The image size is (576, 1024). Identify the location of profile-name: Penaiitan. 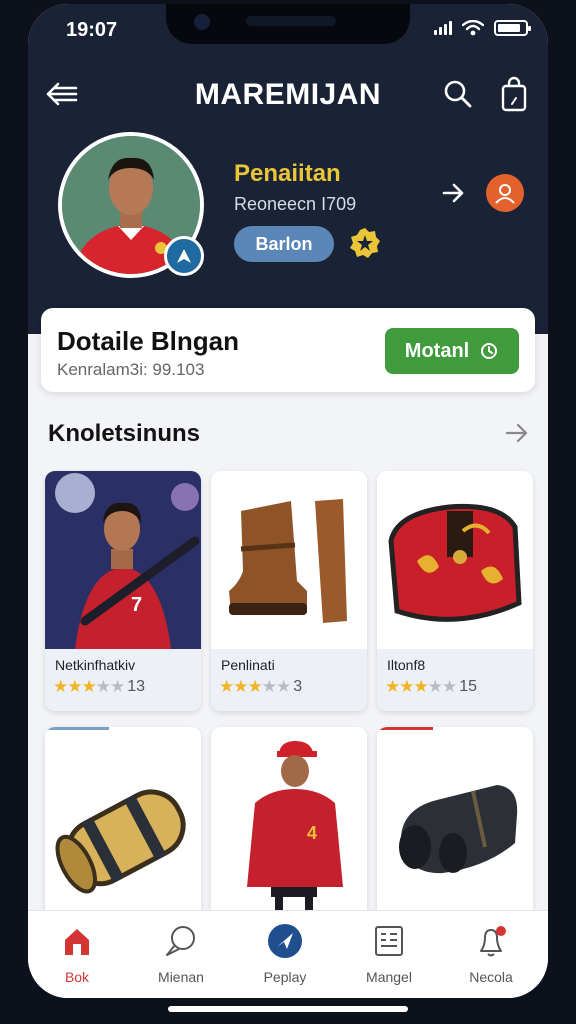
(287, 173).